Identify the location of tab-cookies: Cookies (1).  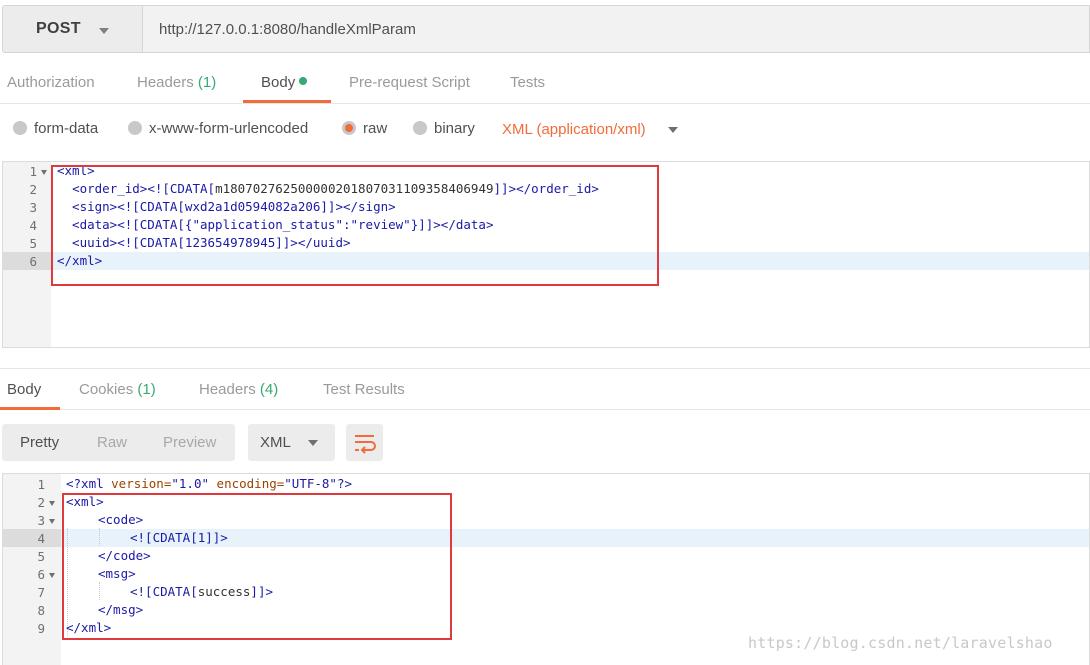
(117, 389).